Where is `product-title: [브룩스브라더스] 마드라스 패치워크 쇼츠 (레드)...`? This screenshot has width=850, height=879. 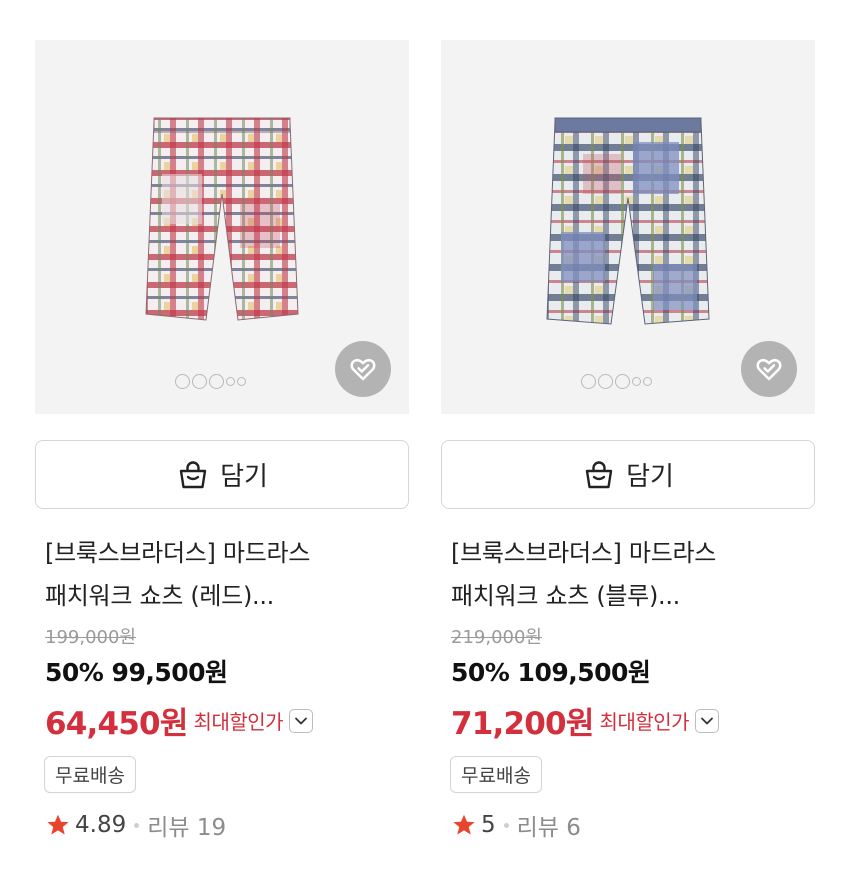
product-title: [브룩스브라더스] 마드라스 패치워크 쇼츠 (레드)... is located at coordinates (225, 575).